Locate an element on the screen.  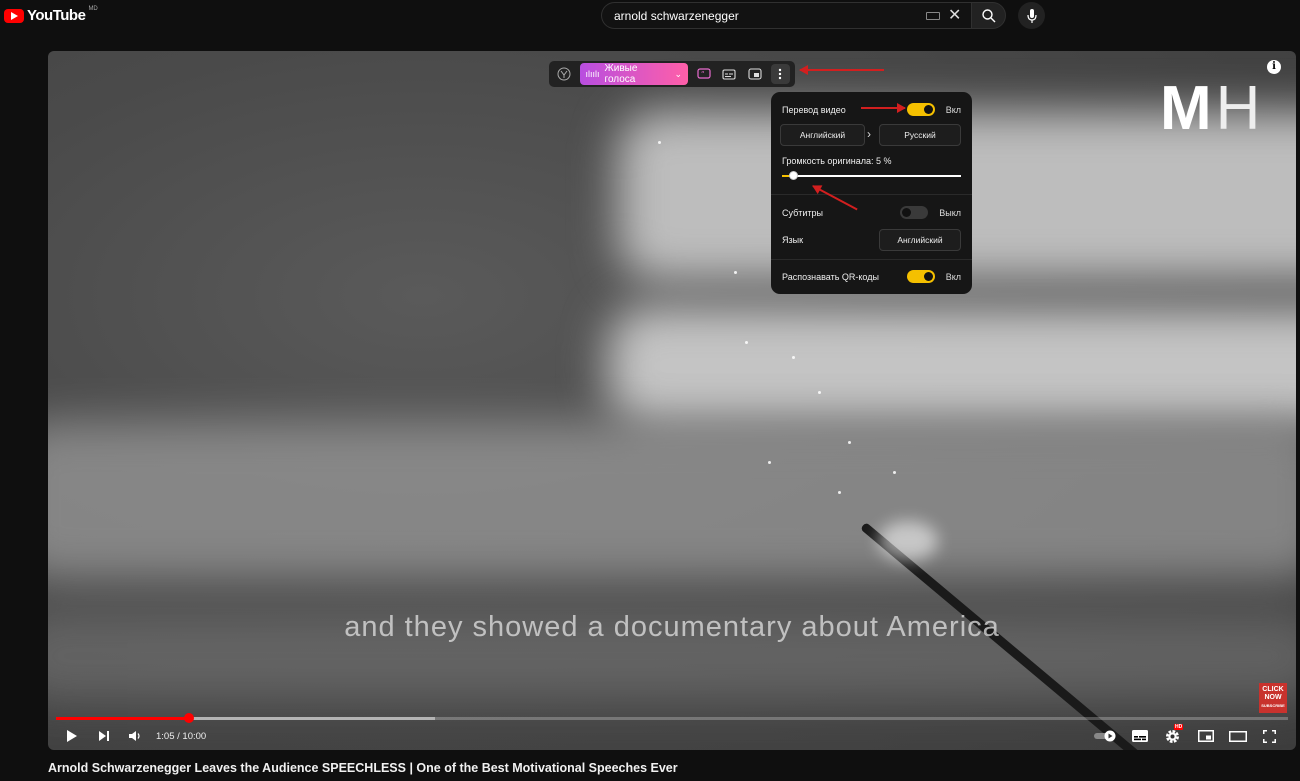
channel-watermark: MH is located at coordinates (1212, 108).